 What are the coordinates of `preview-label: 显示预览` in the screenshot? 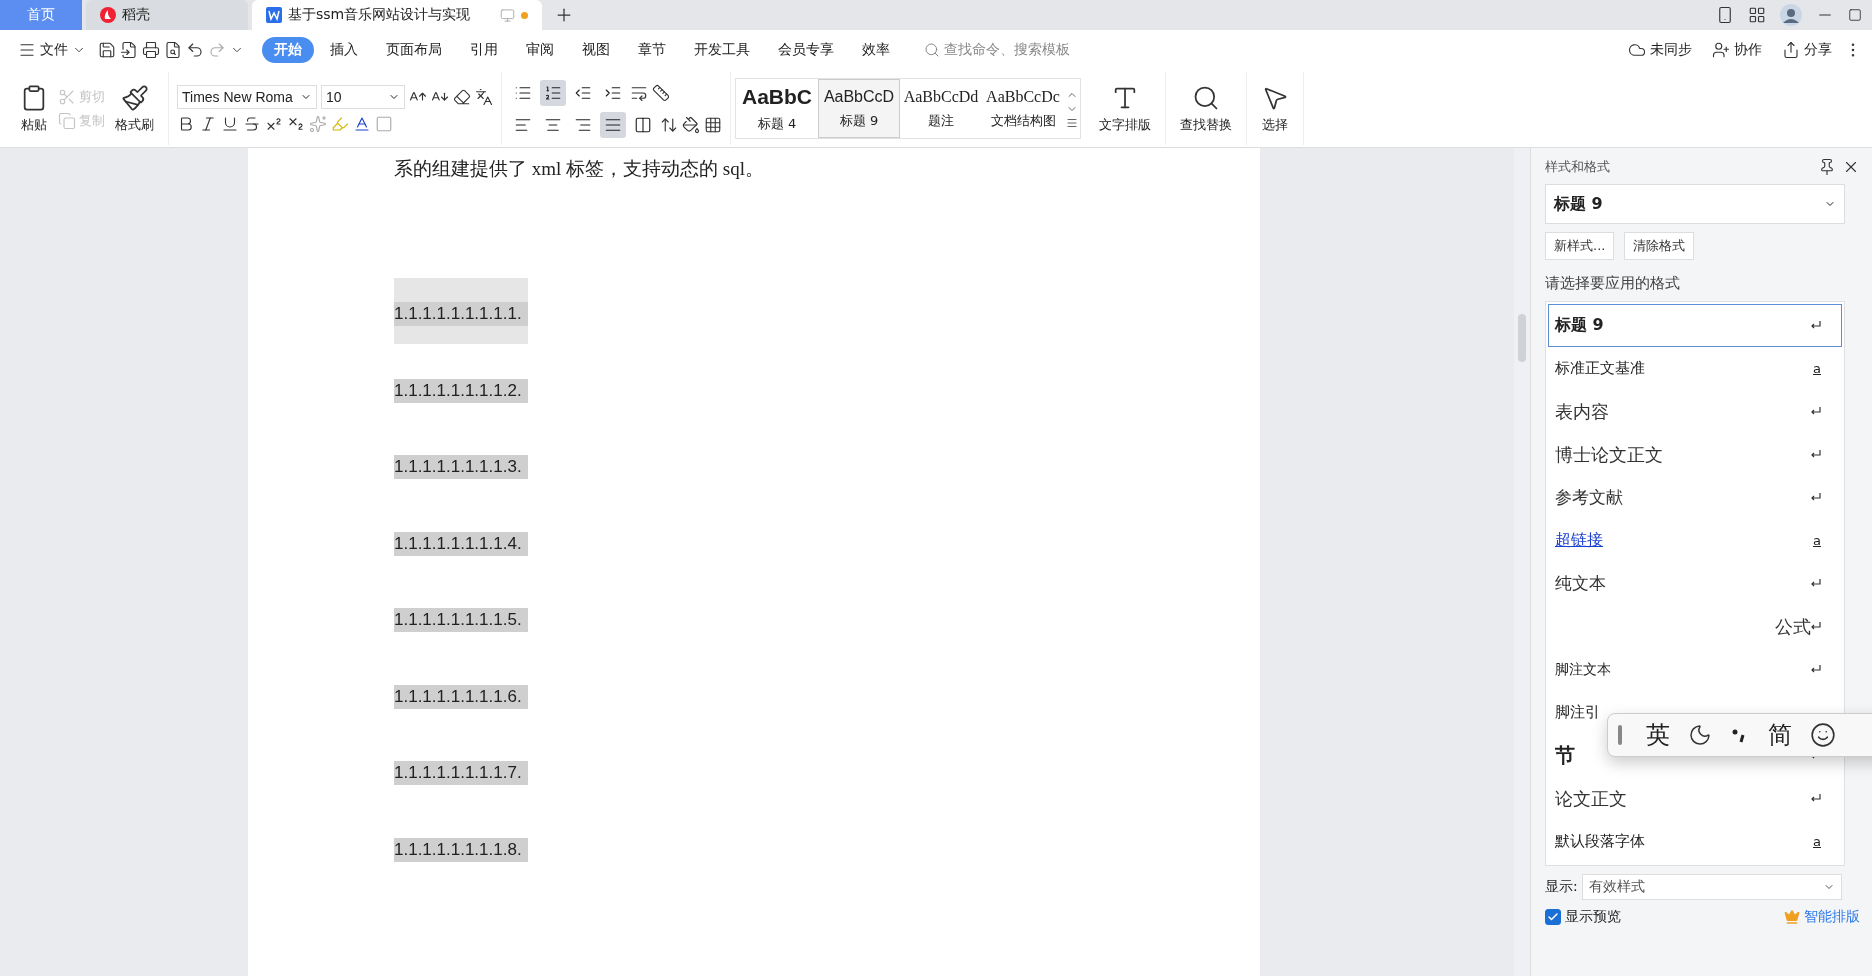 It's located at (1593, 917).